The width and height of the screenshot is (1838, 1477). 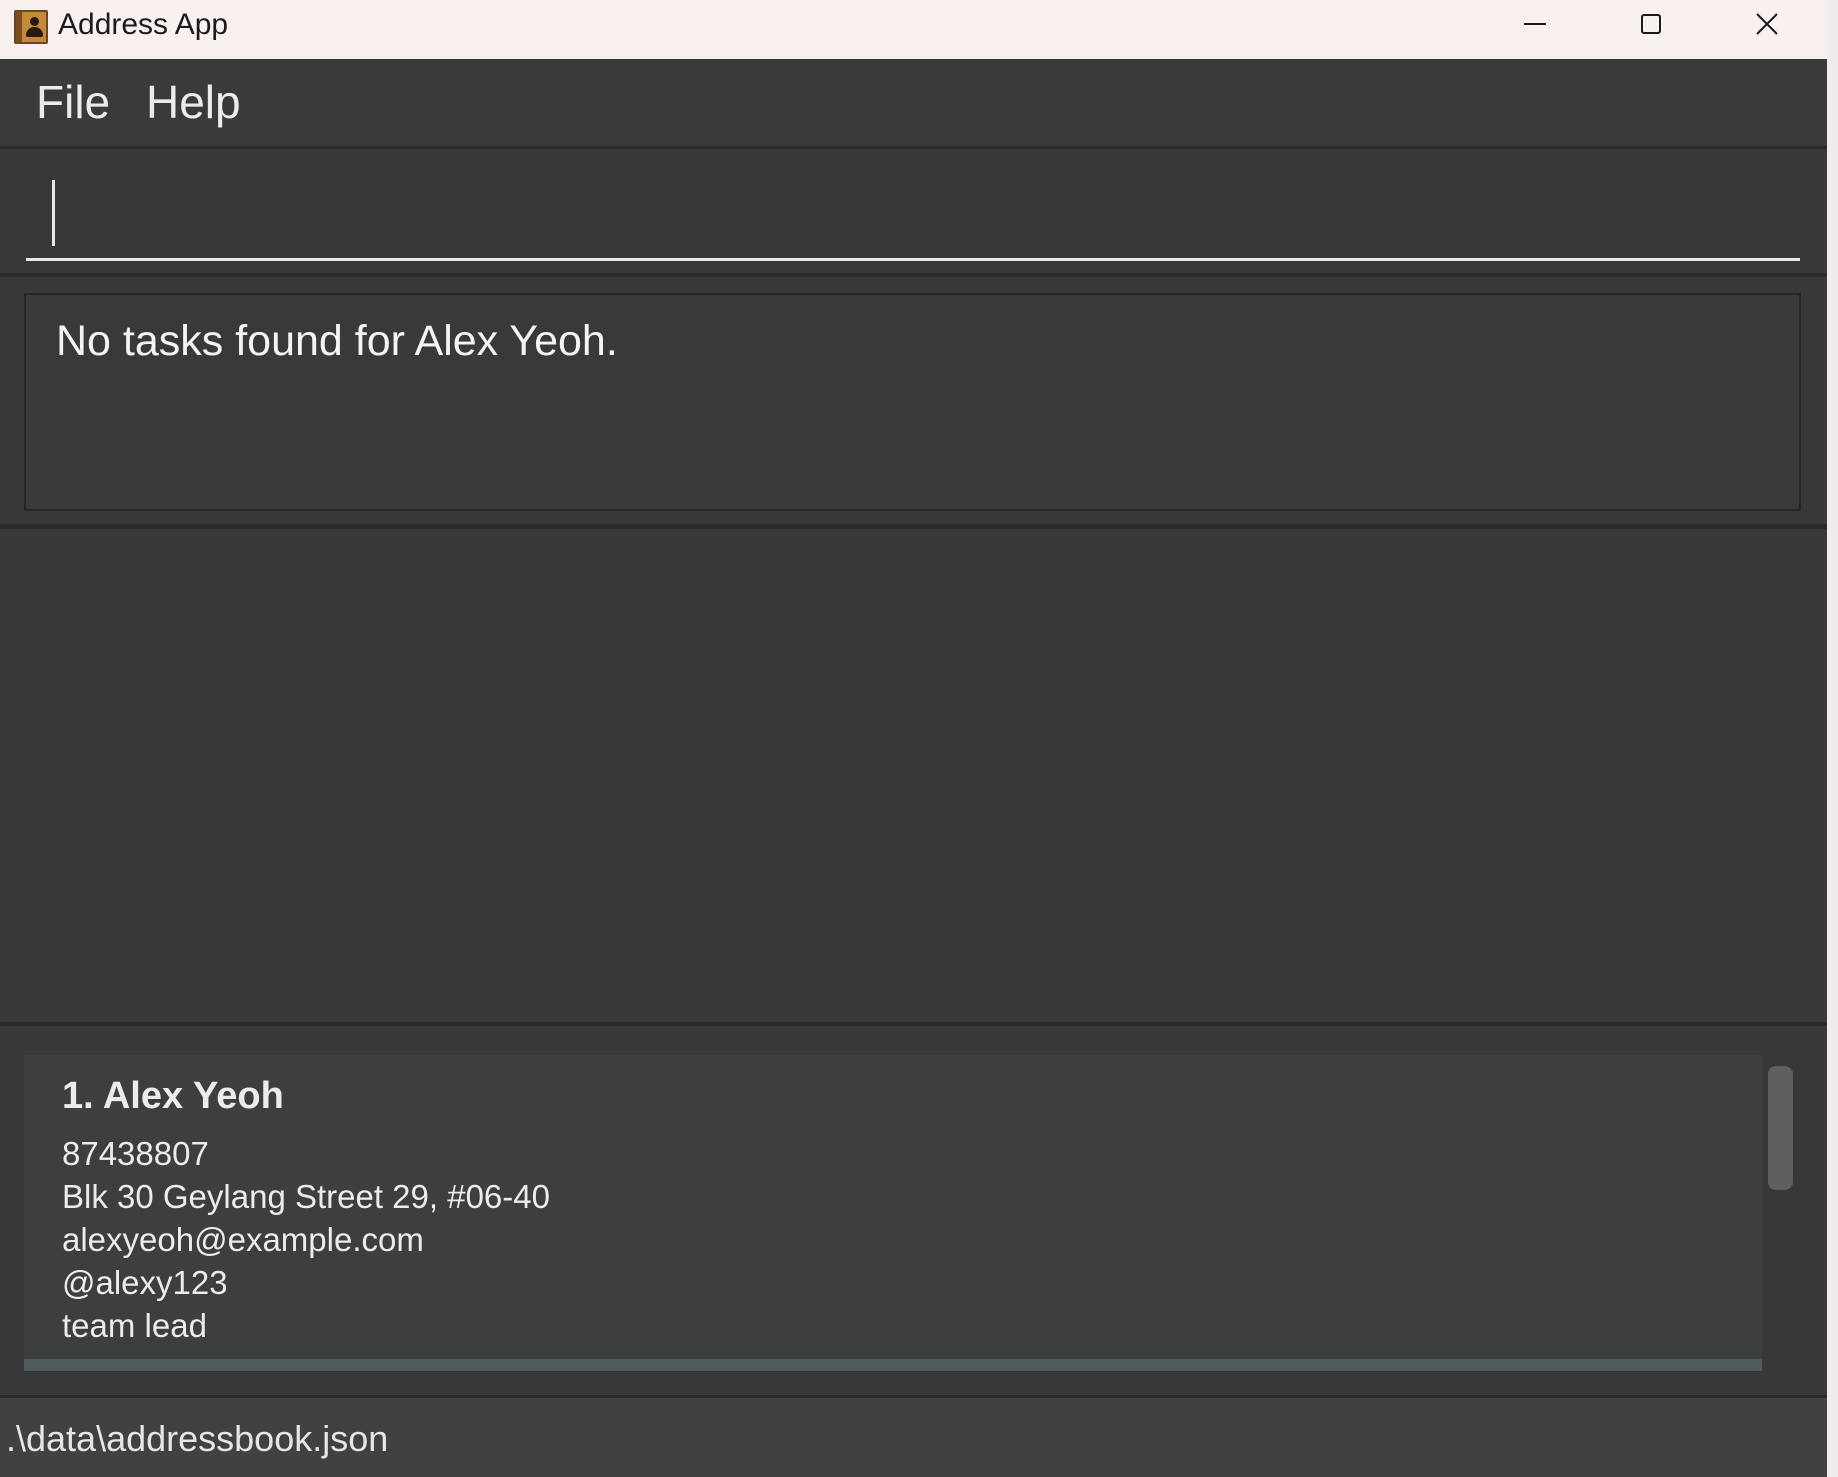 I want to click on status-bar: .\data\addressbook.json, so click(x=913, y=1437).